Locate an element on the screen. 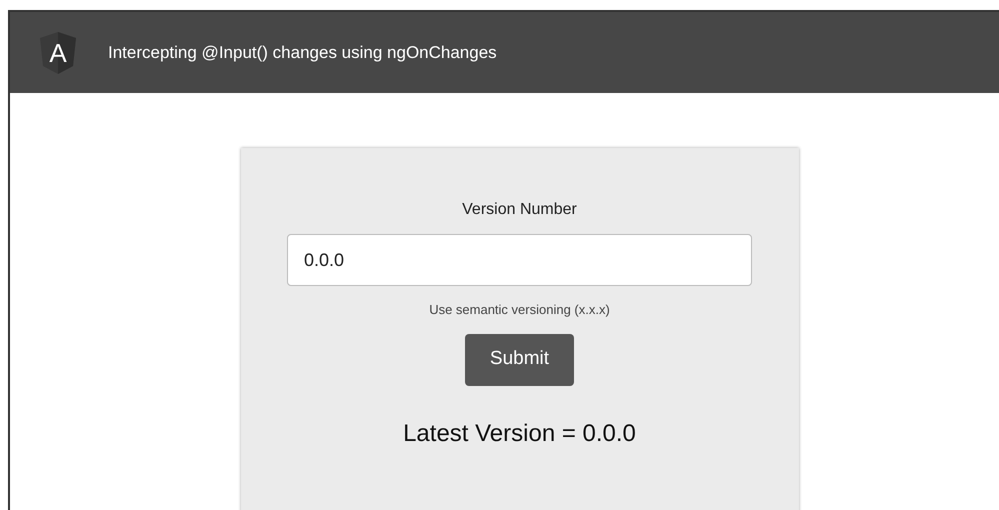 Image resolution: width=999 pixels, height=510 pixels. submit-button: Submit is located at coordinates (519, 360).